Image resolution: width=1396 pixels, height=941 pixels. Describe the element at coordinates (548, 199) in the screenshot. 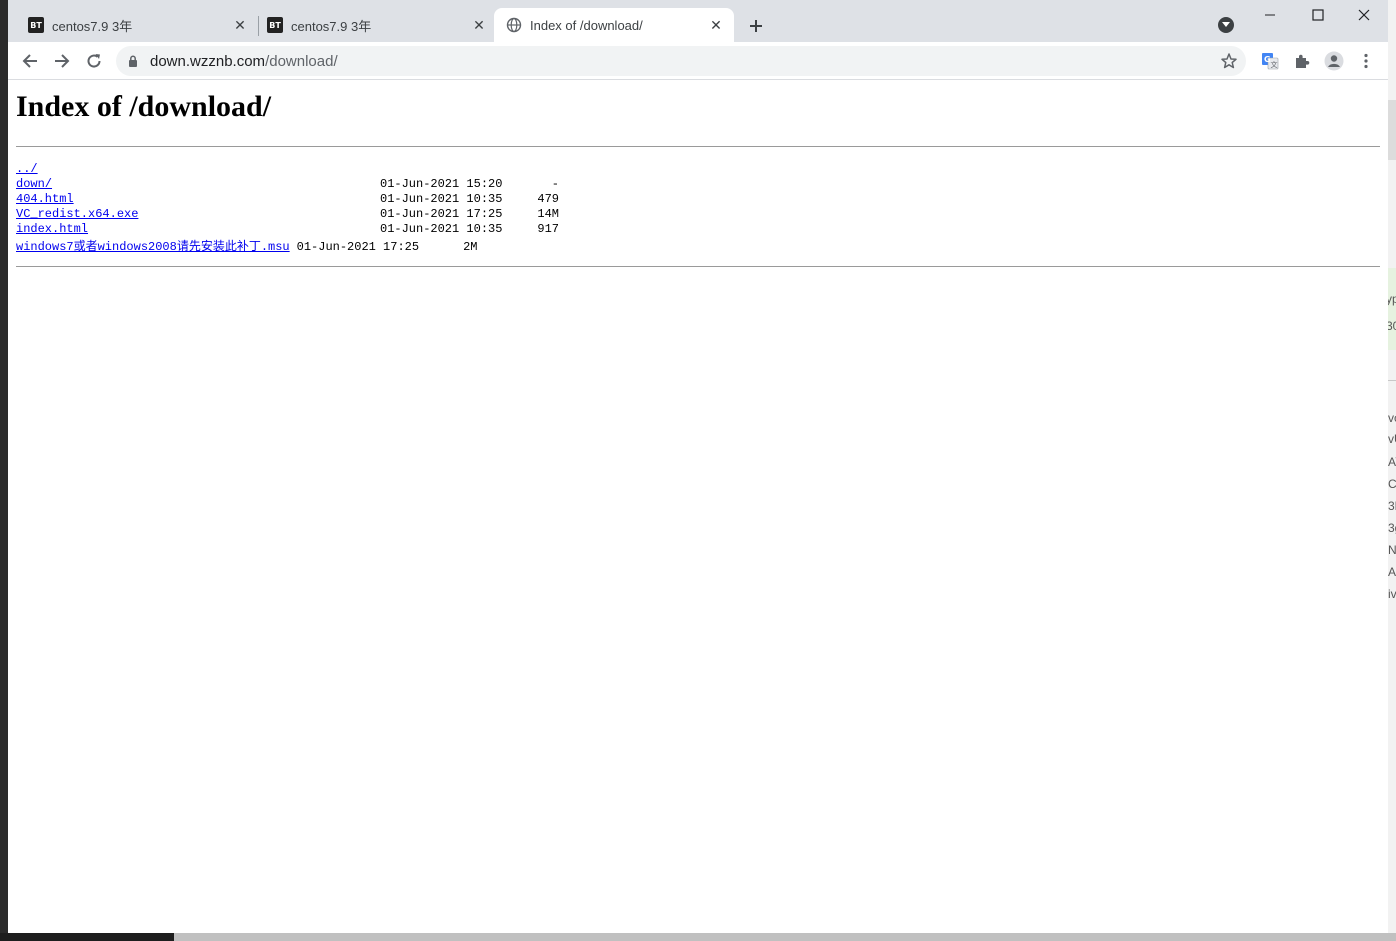

I see `file-size: 479` at that location.